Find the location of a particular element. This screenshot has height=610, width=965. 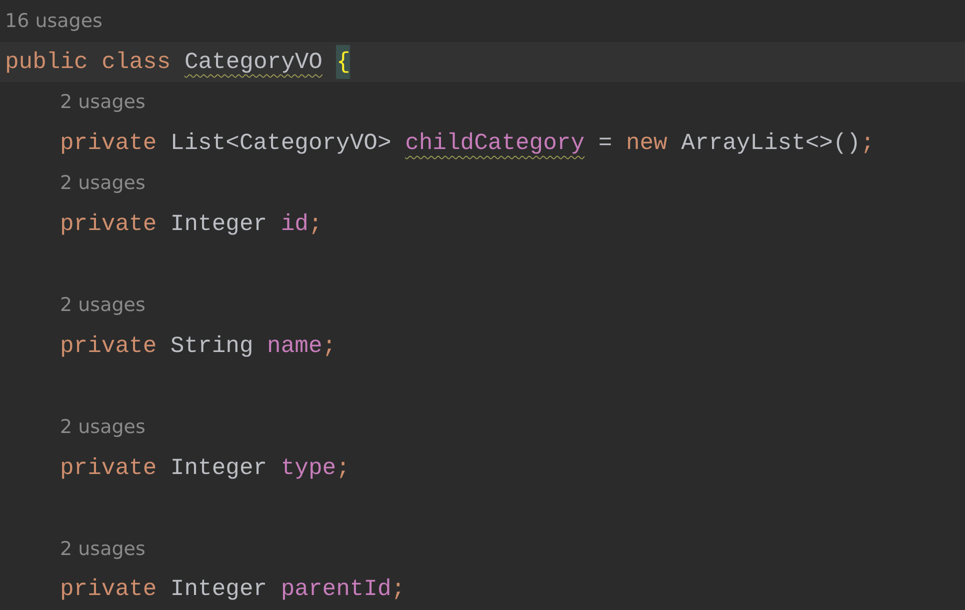

keyword: public is located at coordinates (46, 62).